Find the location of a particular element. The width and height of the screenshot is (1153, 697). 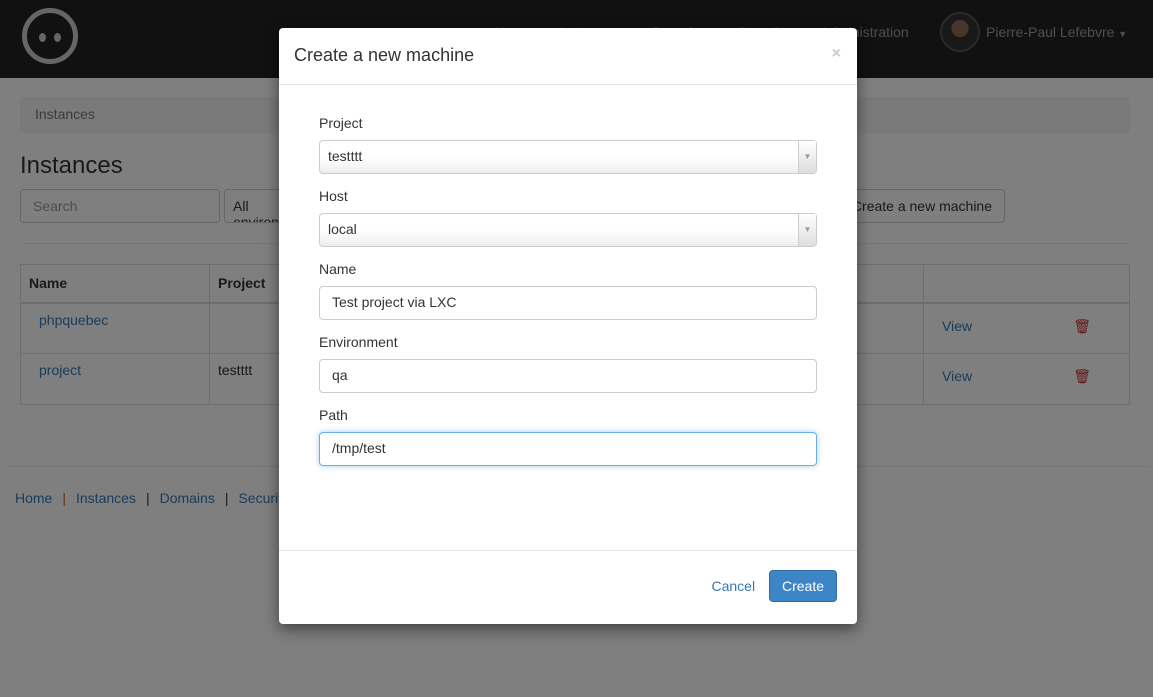

modal-title: Create a new machine is located at coordinates (384, 55).